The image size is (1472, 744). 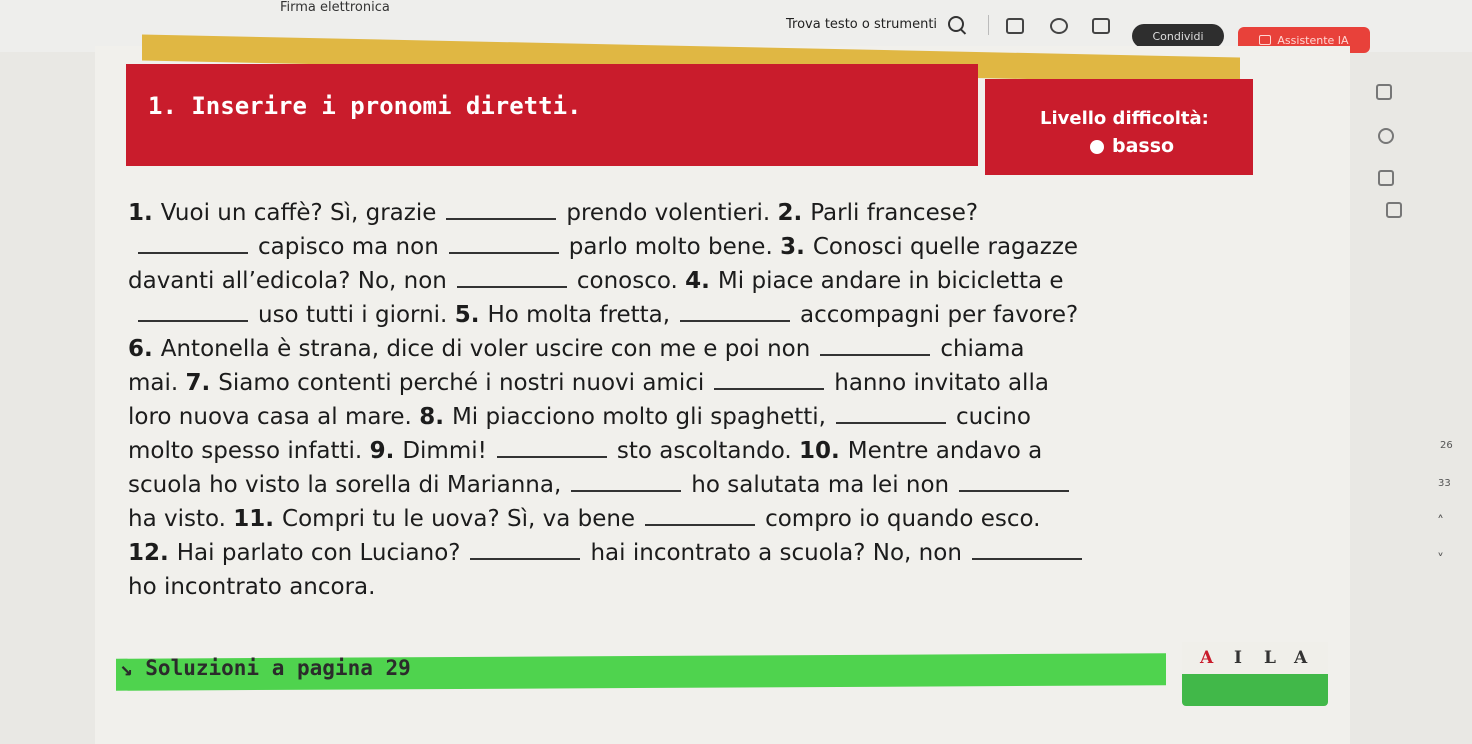 I want to click on sentence-text: uso tutti i giorni., so click(x=356, y=315).